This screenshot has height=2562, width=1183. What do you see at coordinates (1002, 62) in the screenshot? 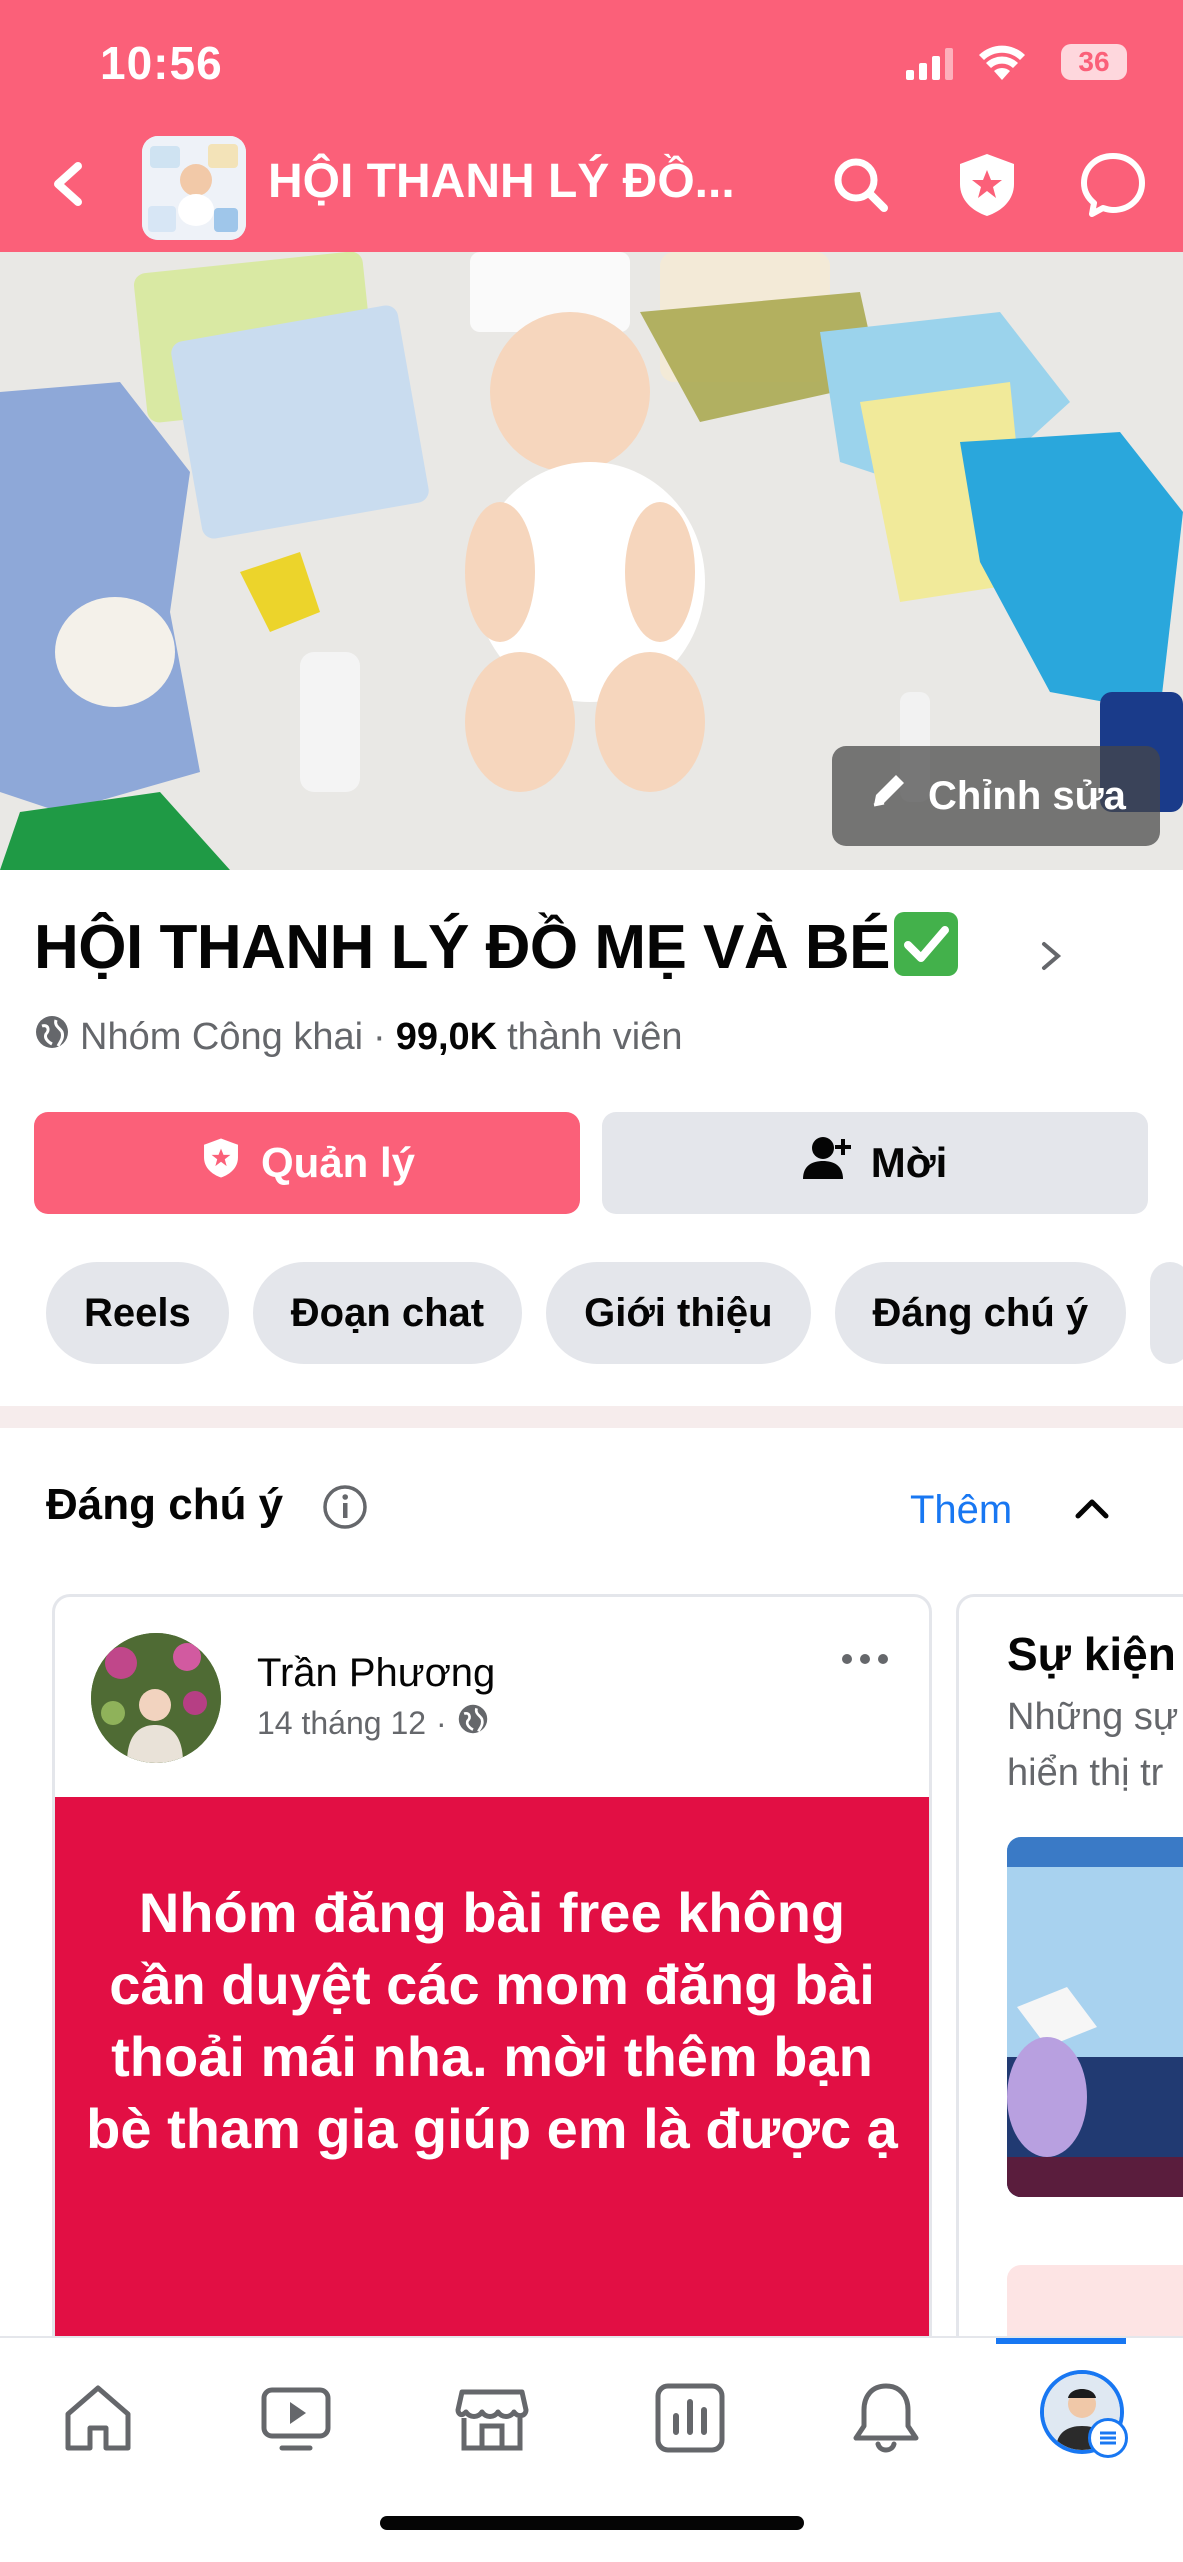
I see `wifi-icon` at bounding box center [1002, 62].